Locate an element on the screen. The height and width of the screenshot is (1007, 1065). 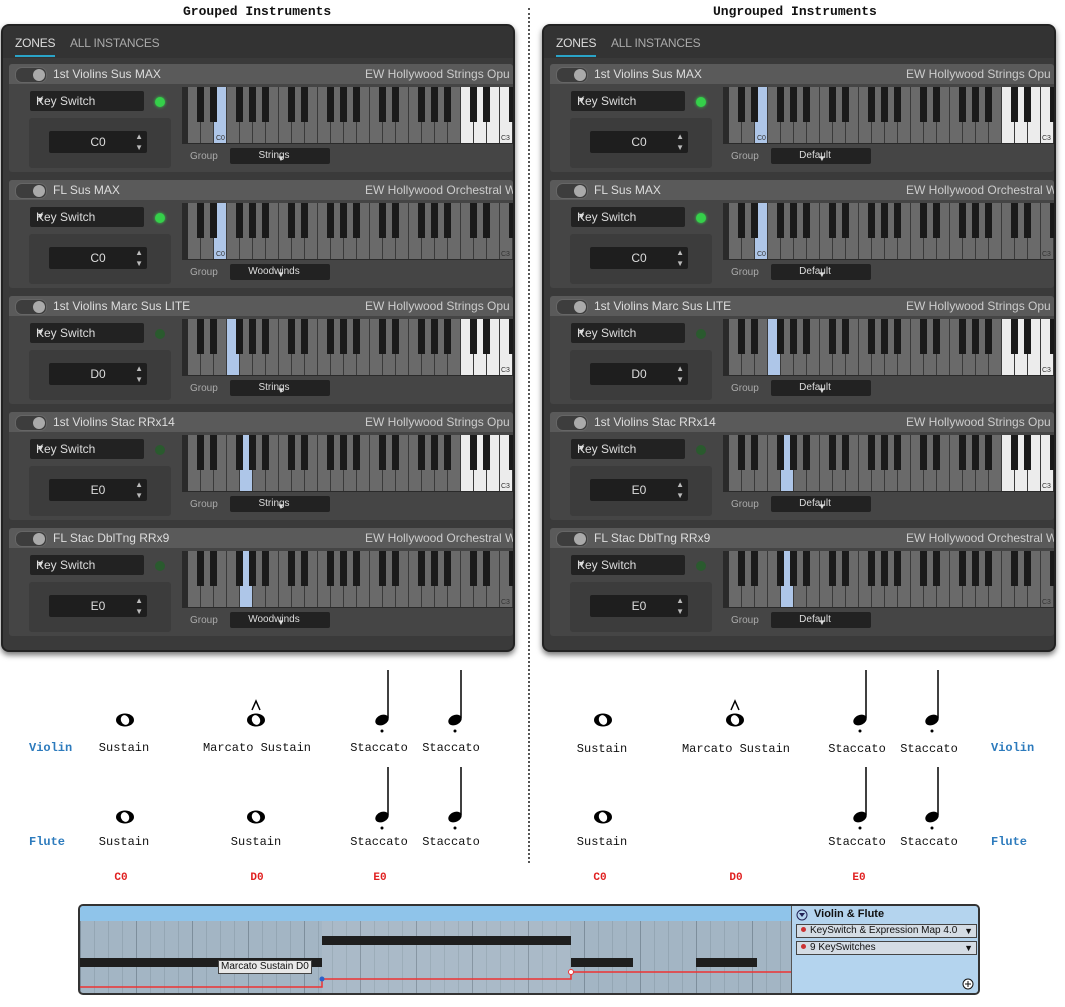
group-dropdown: Woodwinds ▼ is located at coordinates (280, 620).